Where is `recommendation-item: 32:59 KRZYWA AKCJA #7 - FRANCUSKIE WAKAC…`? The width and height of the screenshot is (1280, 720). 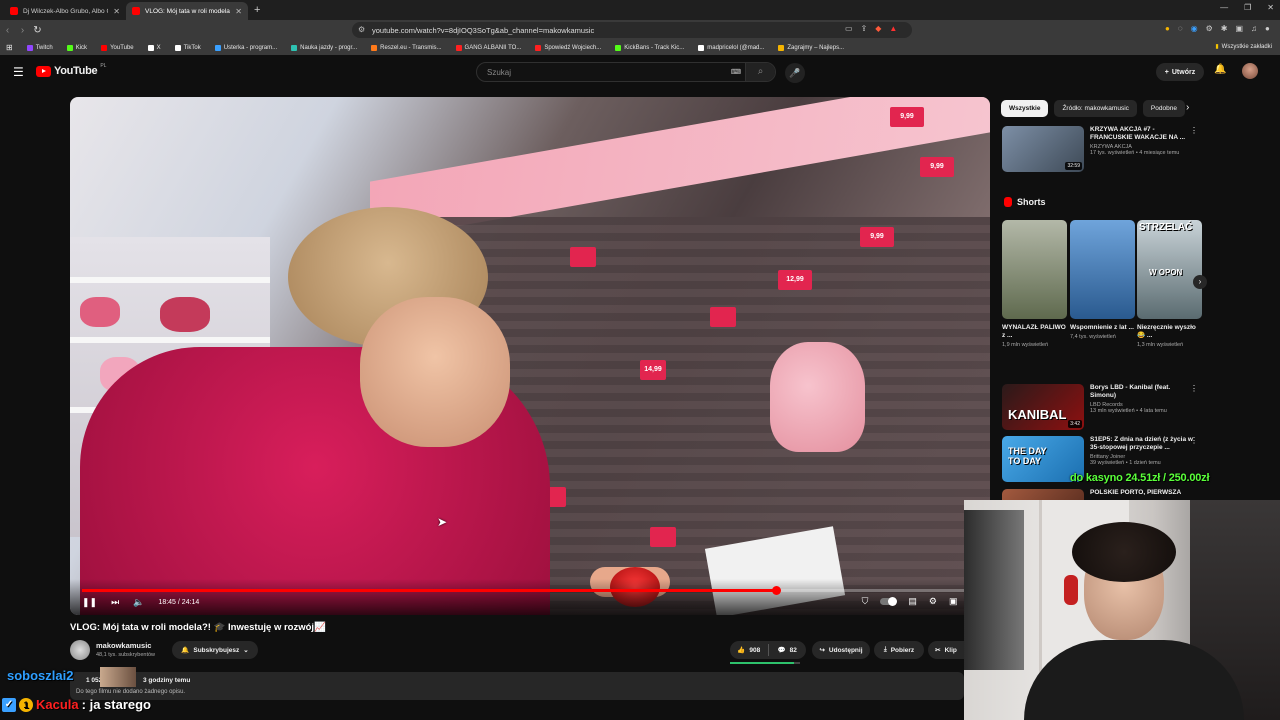
recommendation-item: 32:59 KRZYWA AKCJA #7 - FRANCUSKIE WAKAC… is located at coordinates (1100, 149).